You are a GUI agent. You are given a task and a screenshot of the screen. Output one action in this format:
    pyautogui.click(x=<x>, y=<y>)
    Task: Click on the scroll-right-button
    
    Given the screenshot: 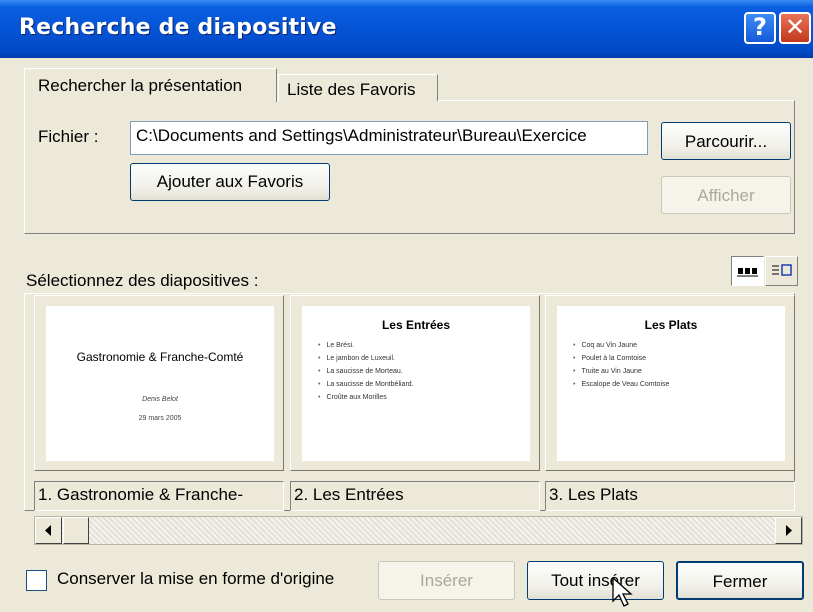 What is the action you would take?
    pyautogui.click(x=788, y=530)
    